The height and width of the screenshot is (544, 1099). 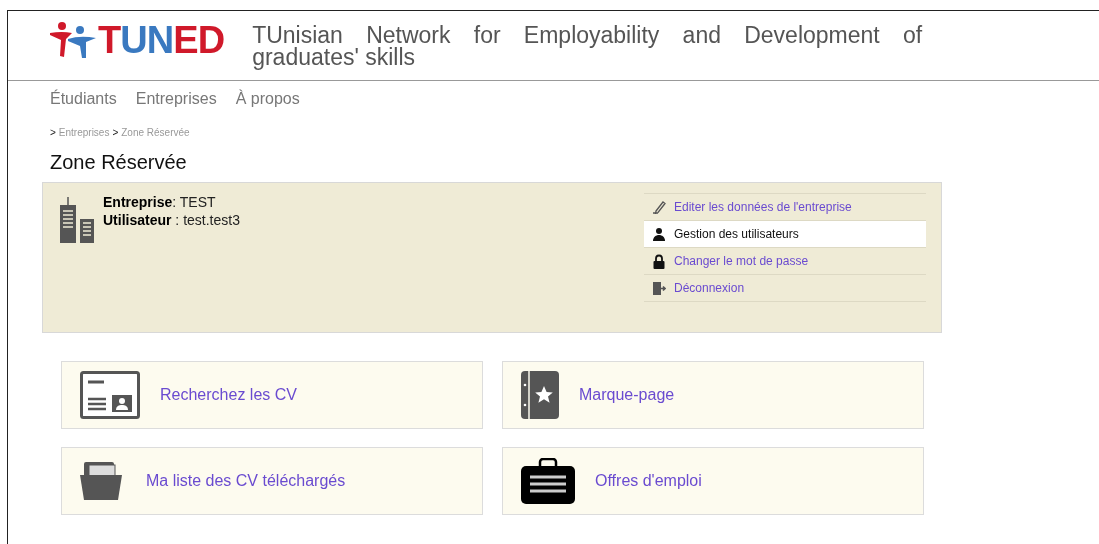 I want to click on account-info-text: Entreprise: TEST, so click(x=160, y=202).